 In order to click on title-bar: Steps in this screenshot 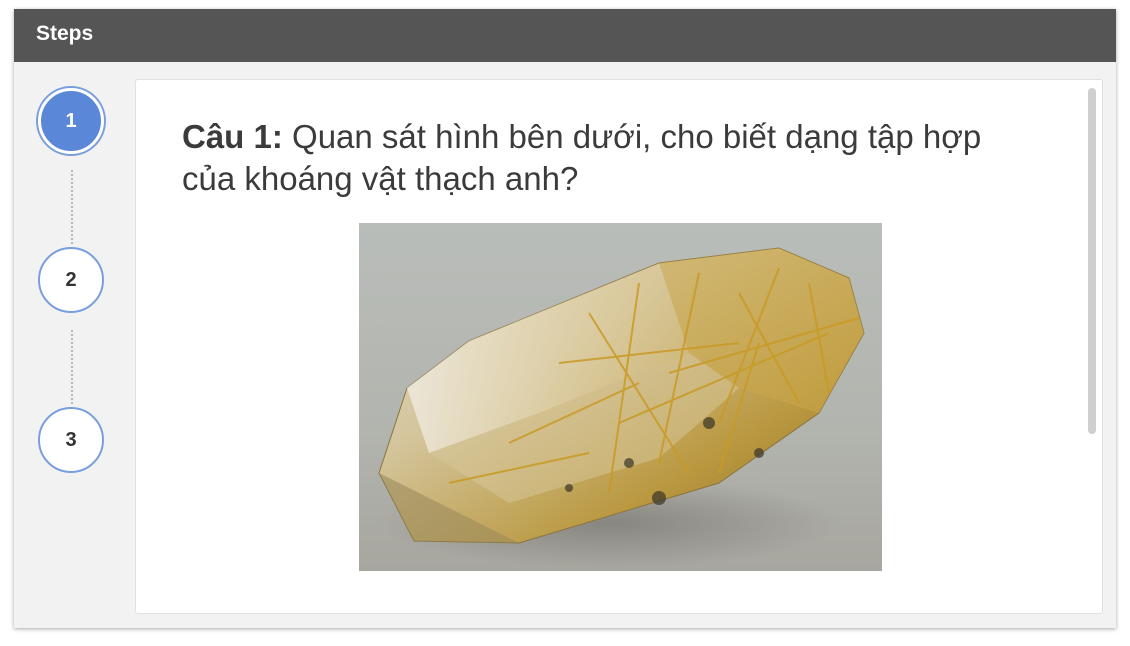, I will do `click(565, 35)`.